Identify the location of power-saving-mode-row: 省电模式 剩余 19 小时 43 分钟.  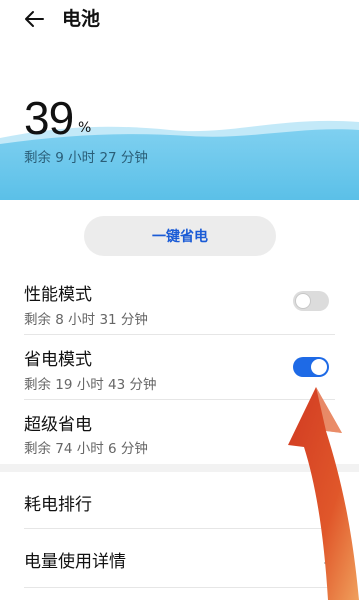
(179, 367).